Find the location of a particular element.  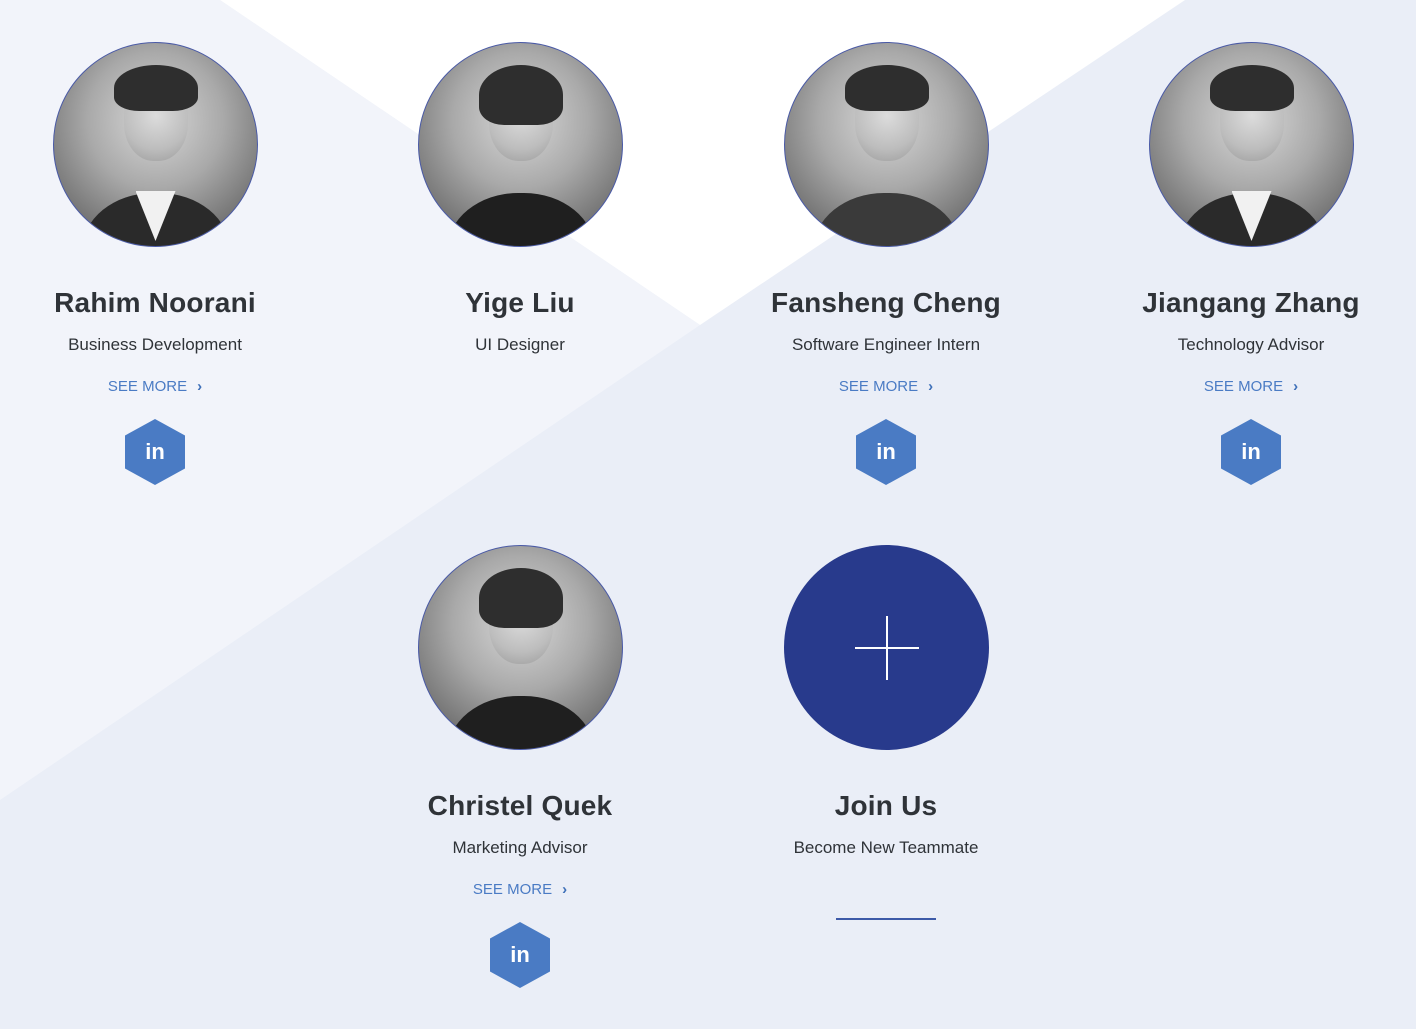

join-us-title: Join Us is located at coordinates (886, 805).